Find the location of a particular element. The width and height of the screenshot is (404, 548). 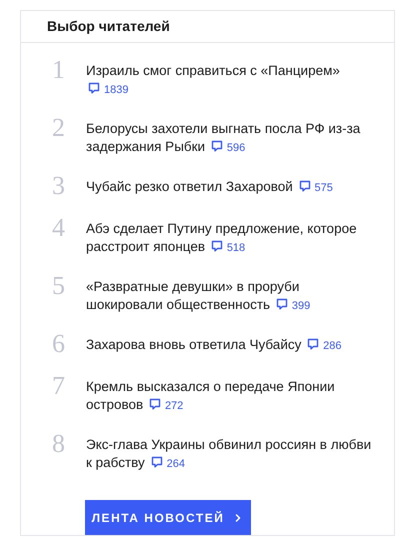

comment-count: 286 is located at coordinates (324, 346).